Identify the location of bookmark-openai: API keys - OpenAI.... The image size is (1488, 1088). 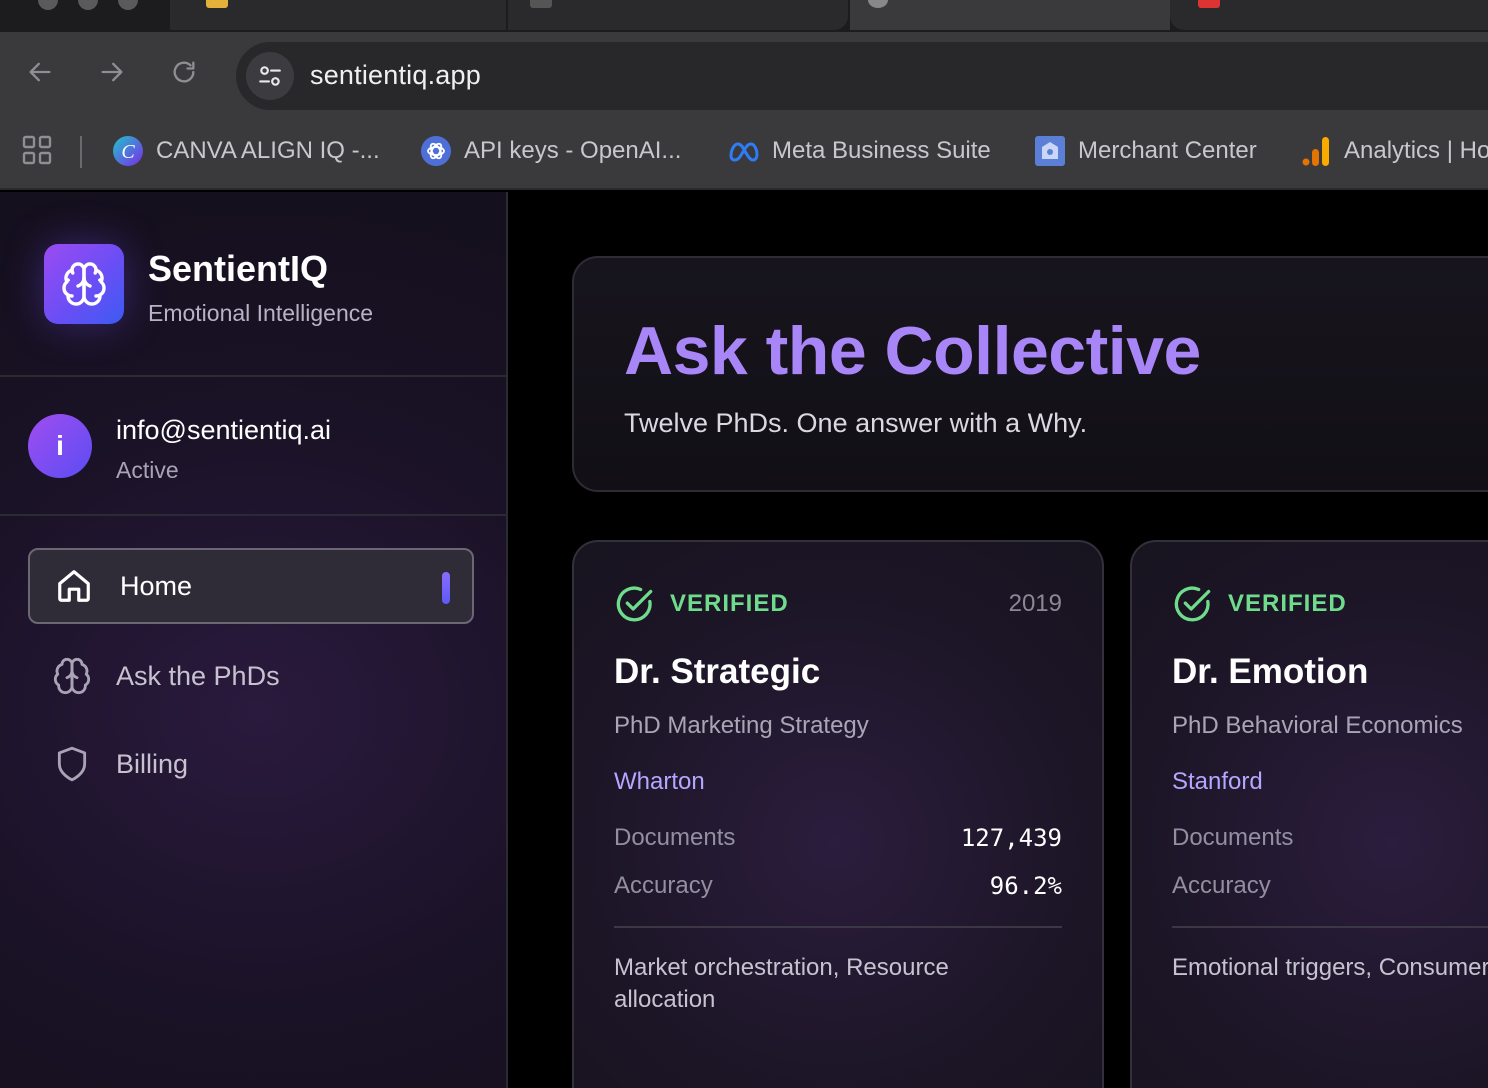
(550, 151).